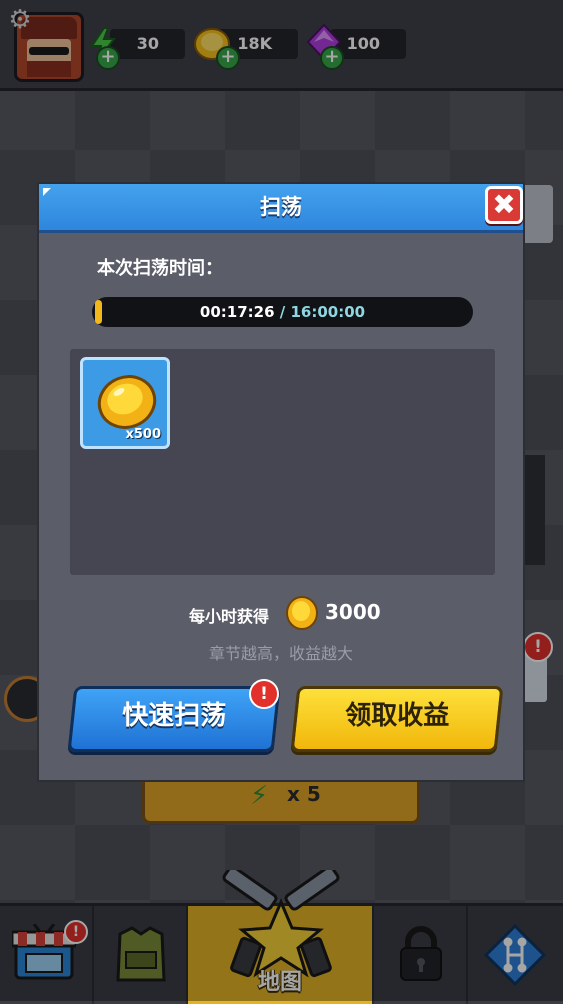 Image resolution: width=563 pixels, height=1004 pixels. I want to click on collect-rewards-label: 领取收益, so click(397, 716).